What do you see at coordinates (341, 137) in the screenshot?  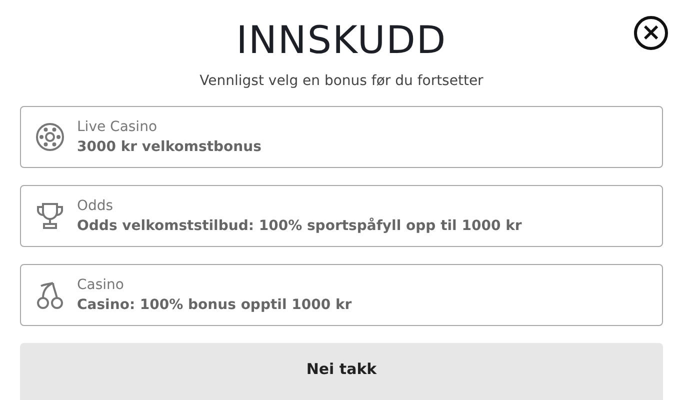 I see `bonus-option: Live Casino 3000 kr velkomstbonus` at bounding box center [341, 137].